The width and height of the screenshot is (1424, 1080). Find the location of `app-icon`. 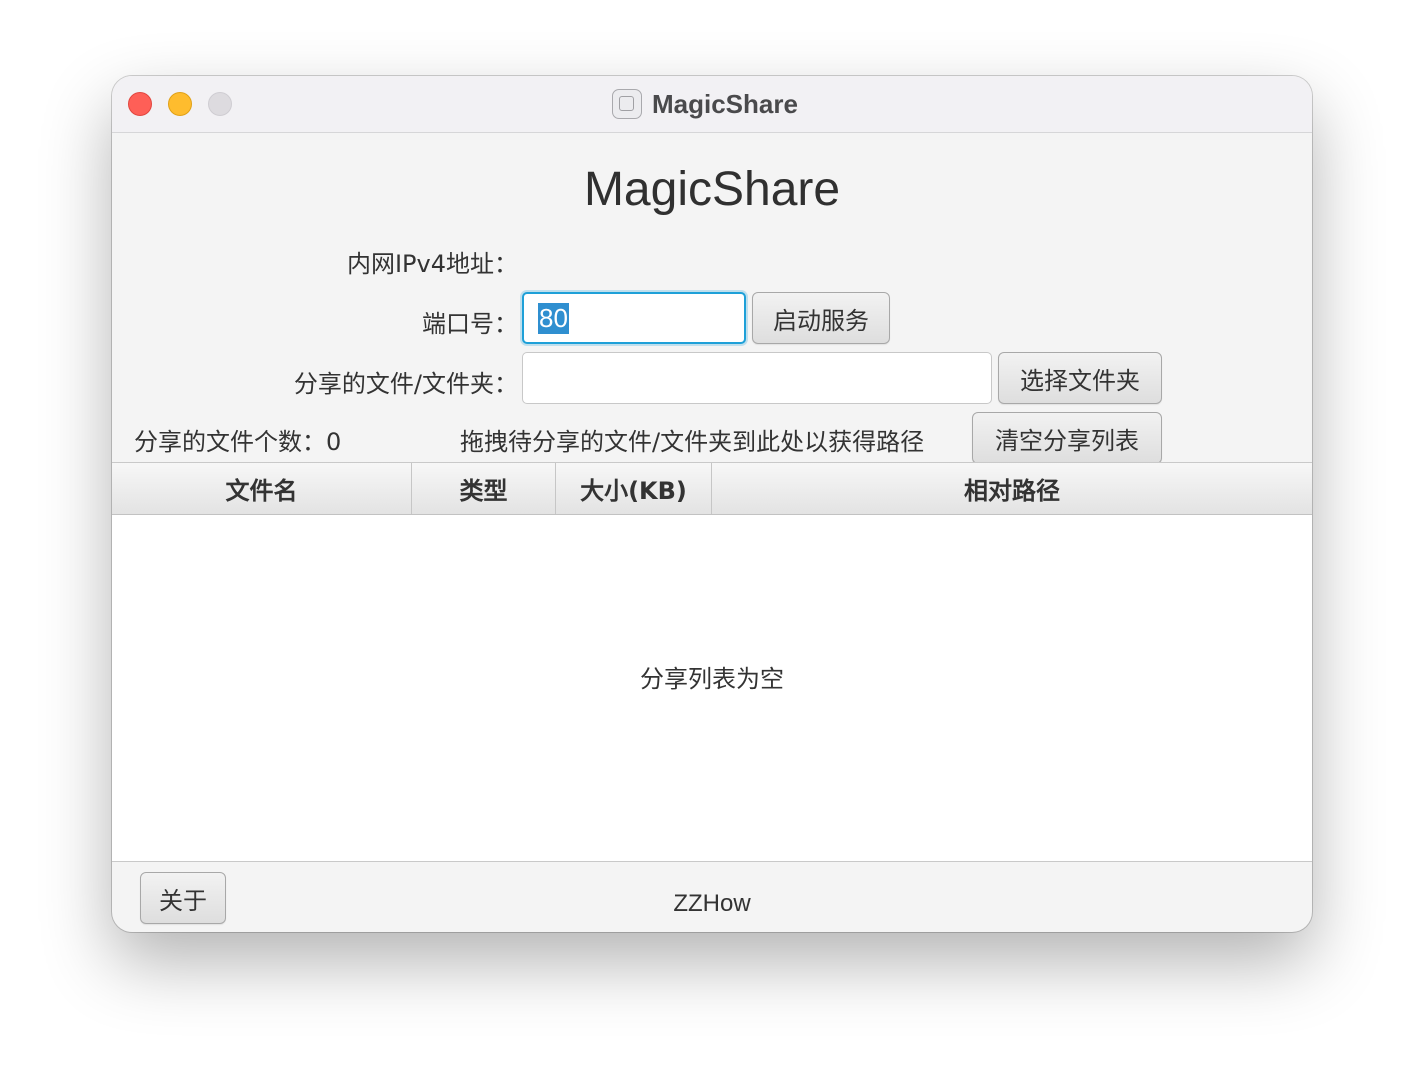

app-icon is located at coordinates (627, 104).